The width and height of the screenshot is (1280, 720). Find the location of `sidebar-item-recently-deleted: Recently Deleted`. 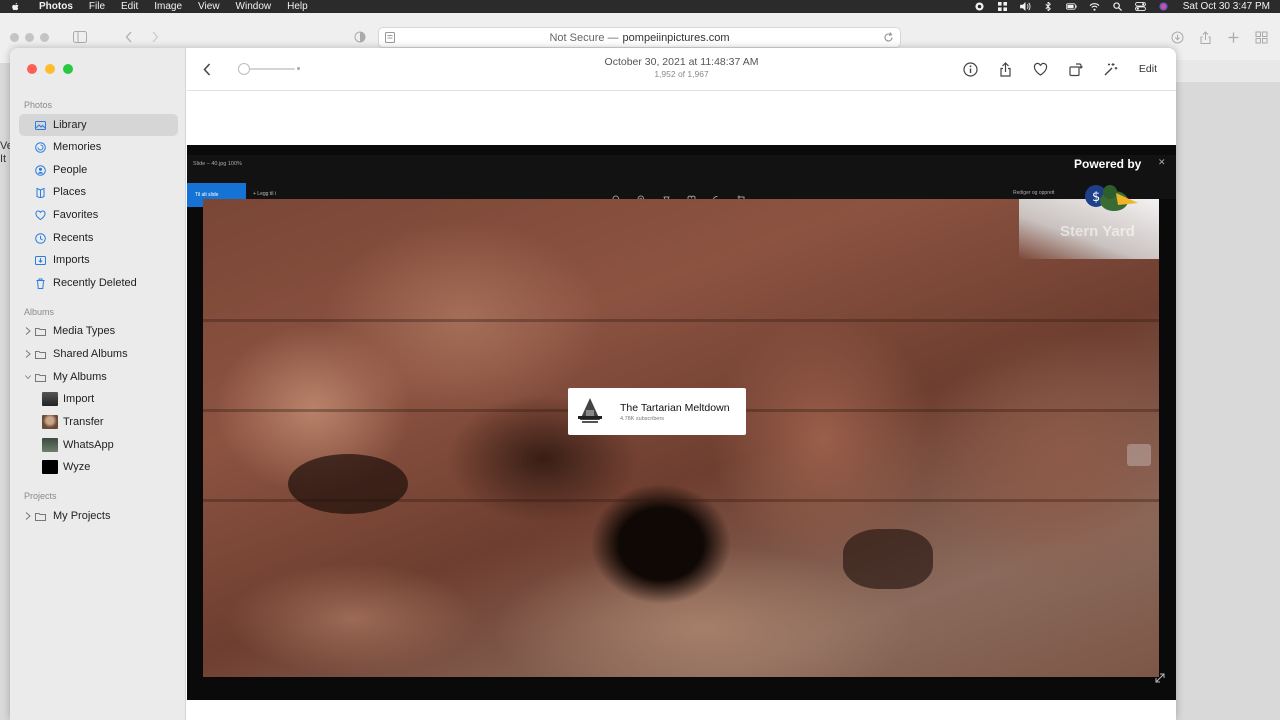

sidebar-item-recently-deleted: Recently Deleted is located at coordinates (98, 283).